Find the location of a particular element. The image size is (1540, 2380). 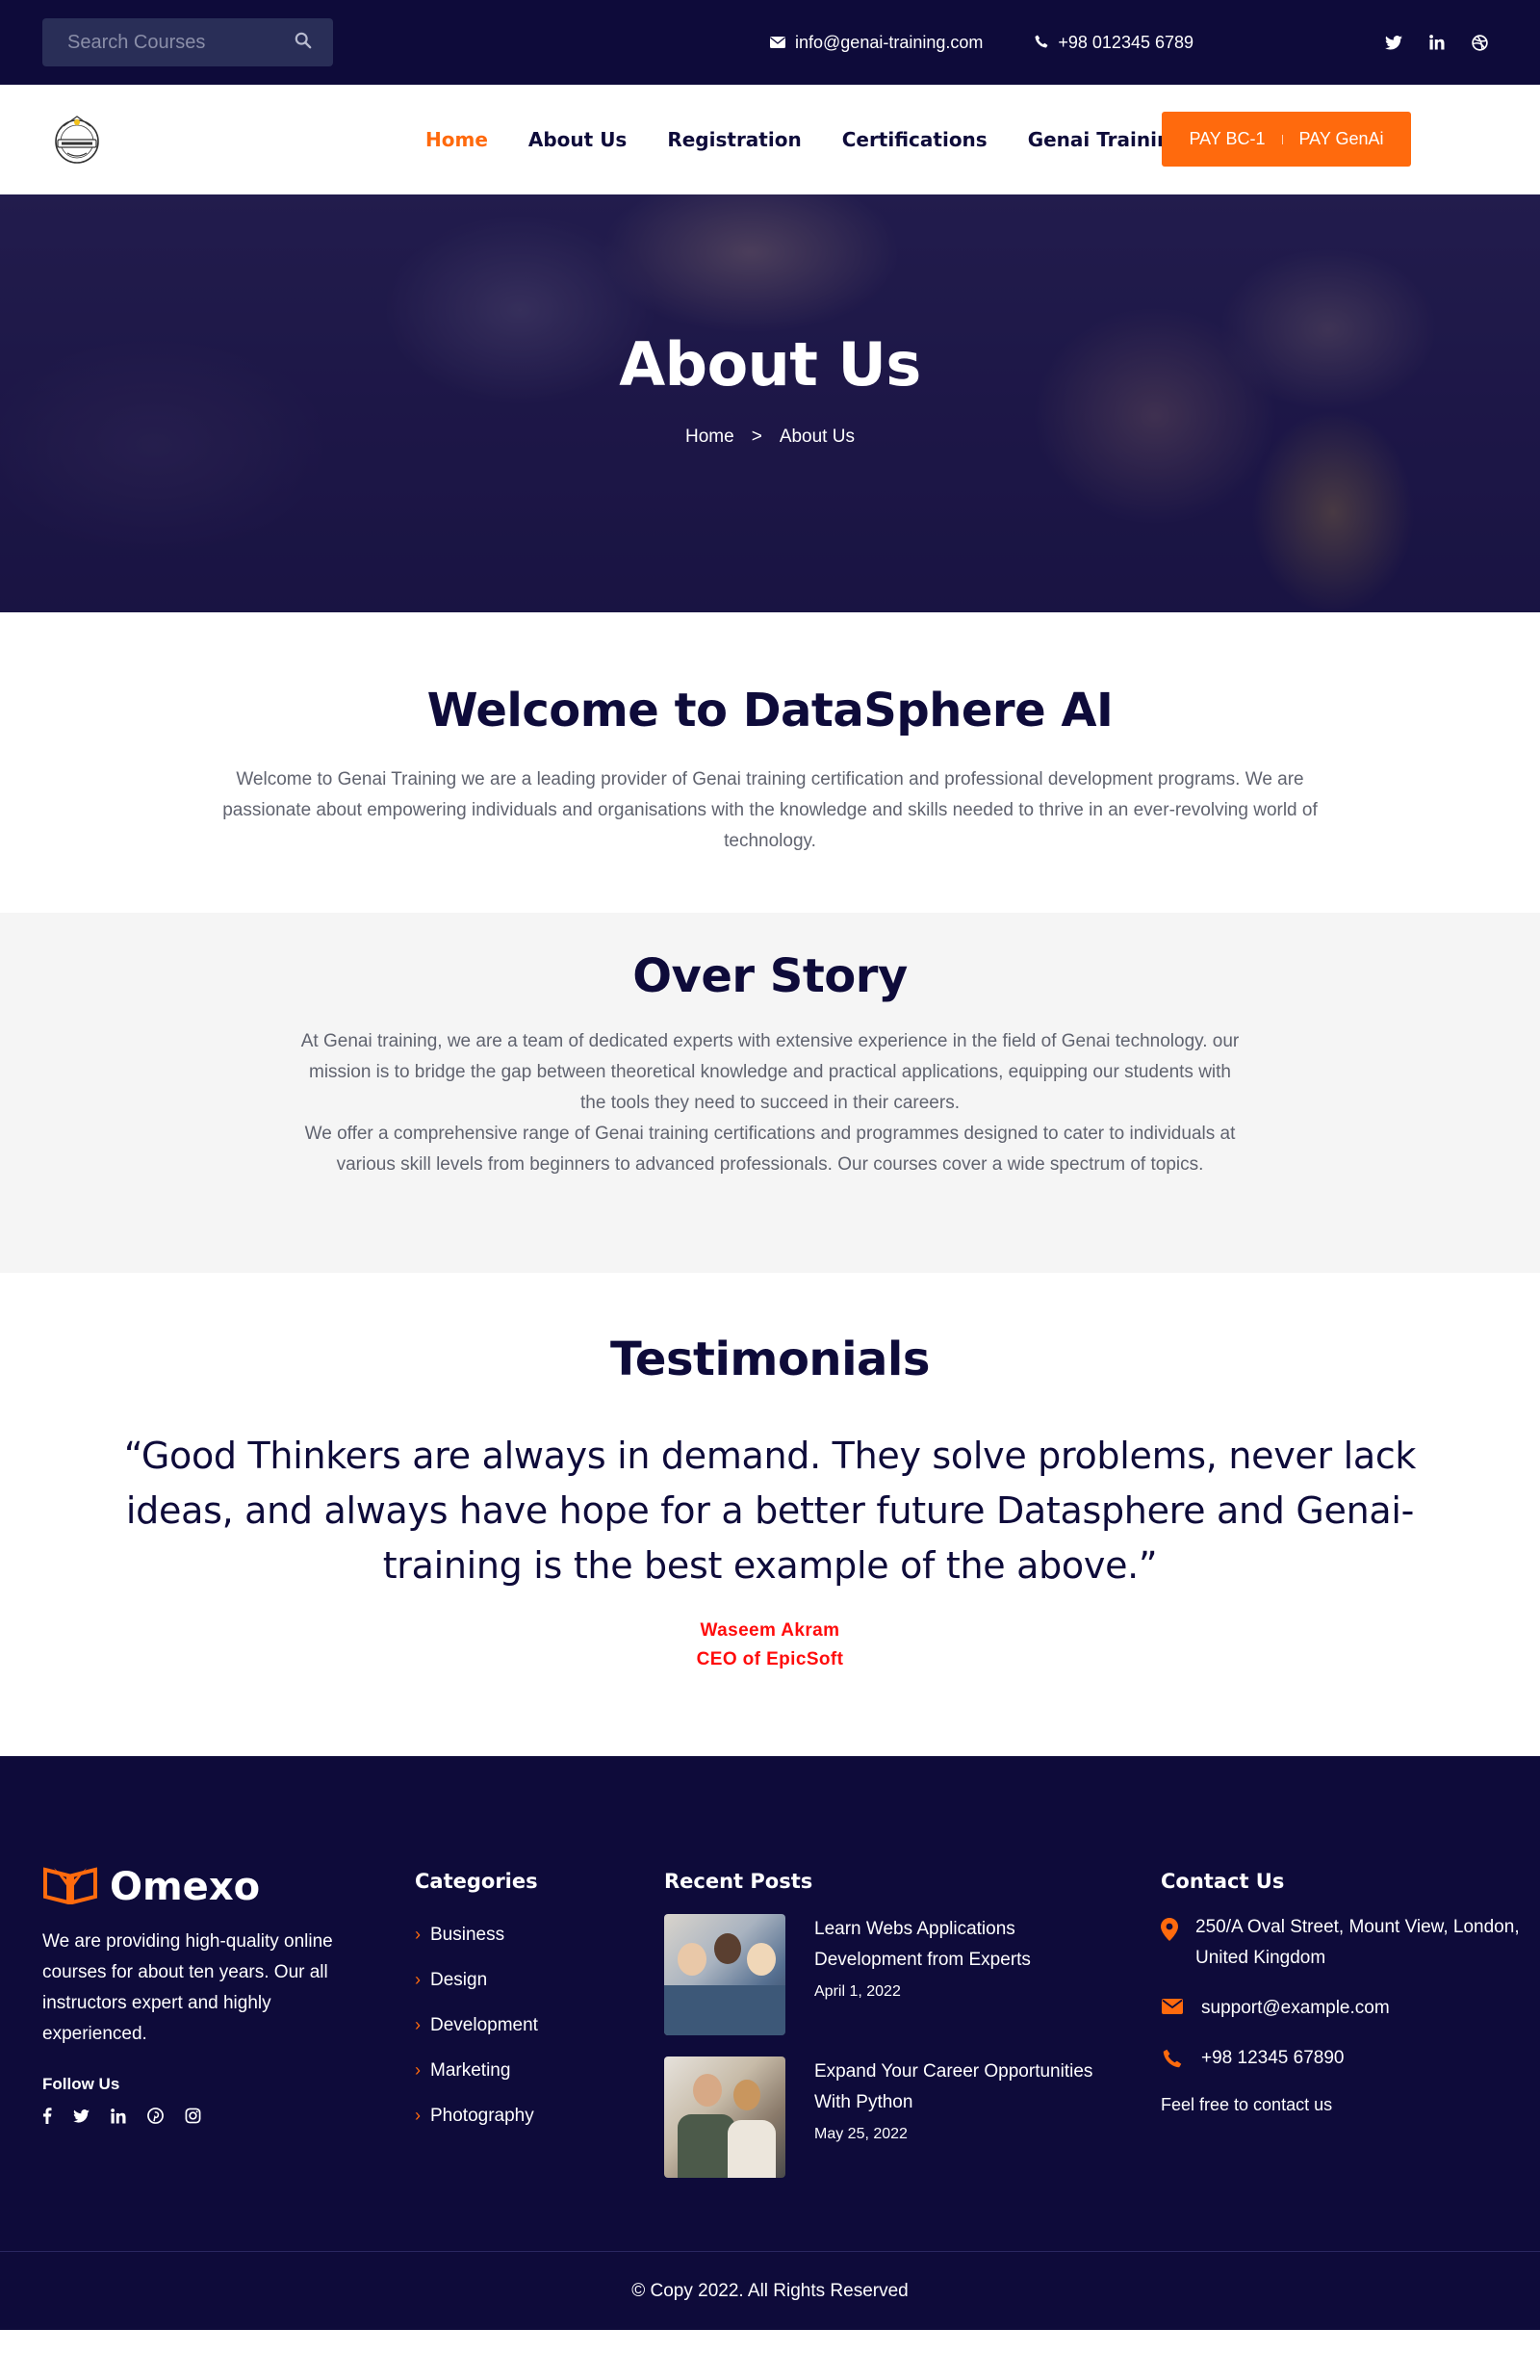

testimonials-title: Testimonials is located at coordinates (770, 1359).